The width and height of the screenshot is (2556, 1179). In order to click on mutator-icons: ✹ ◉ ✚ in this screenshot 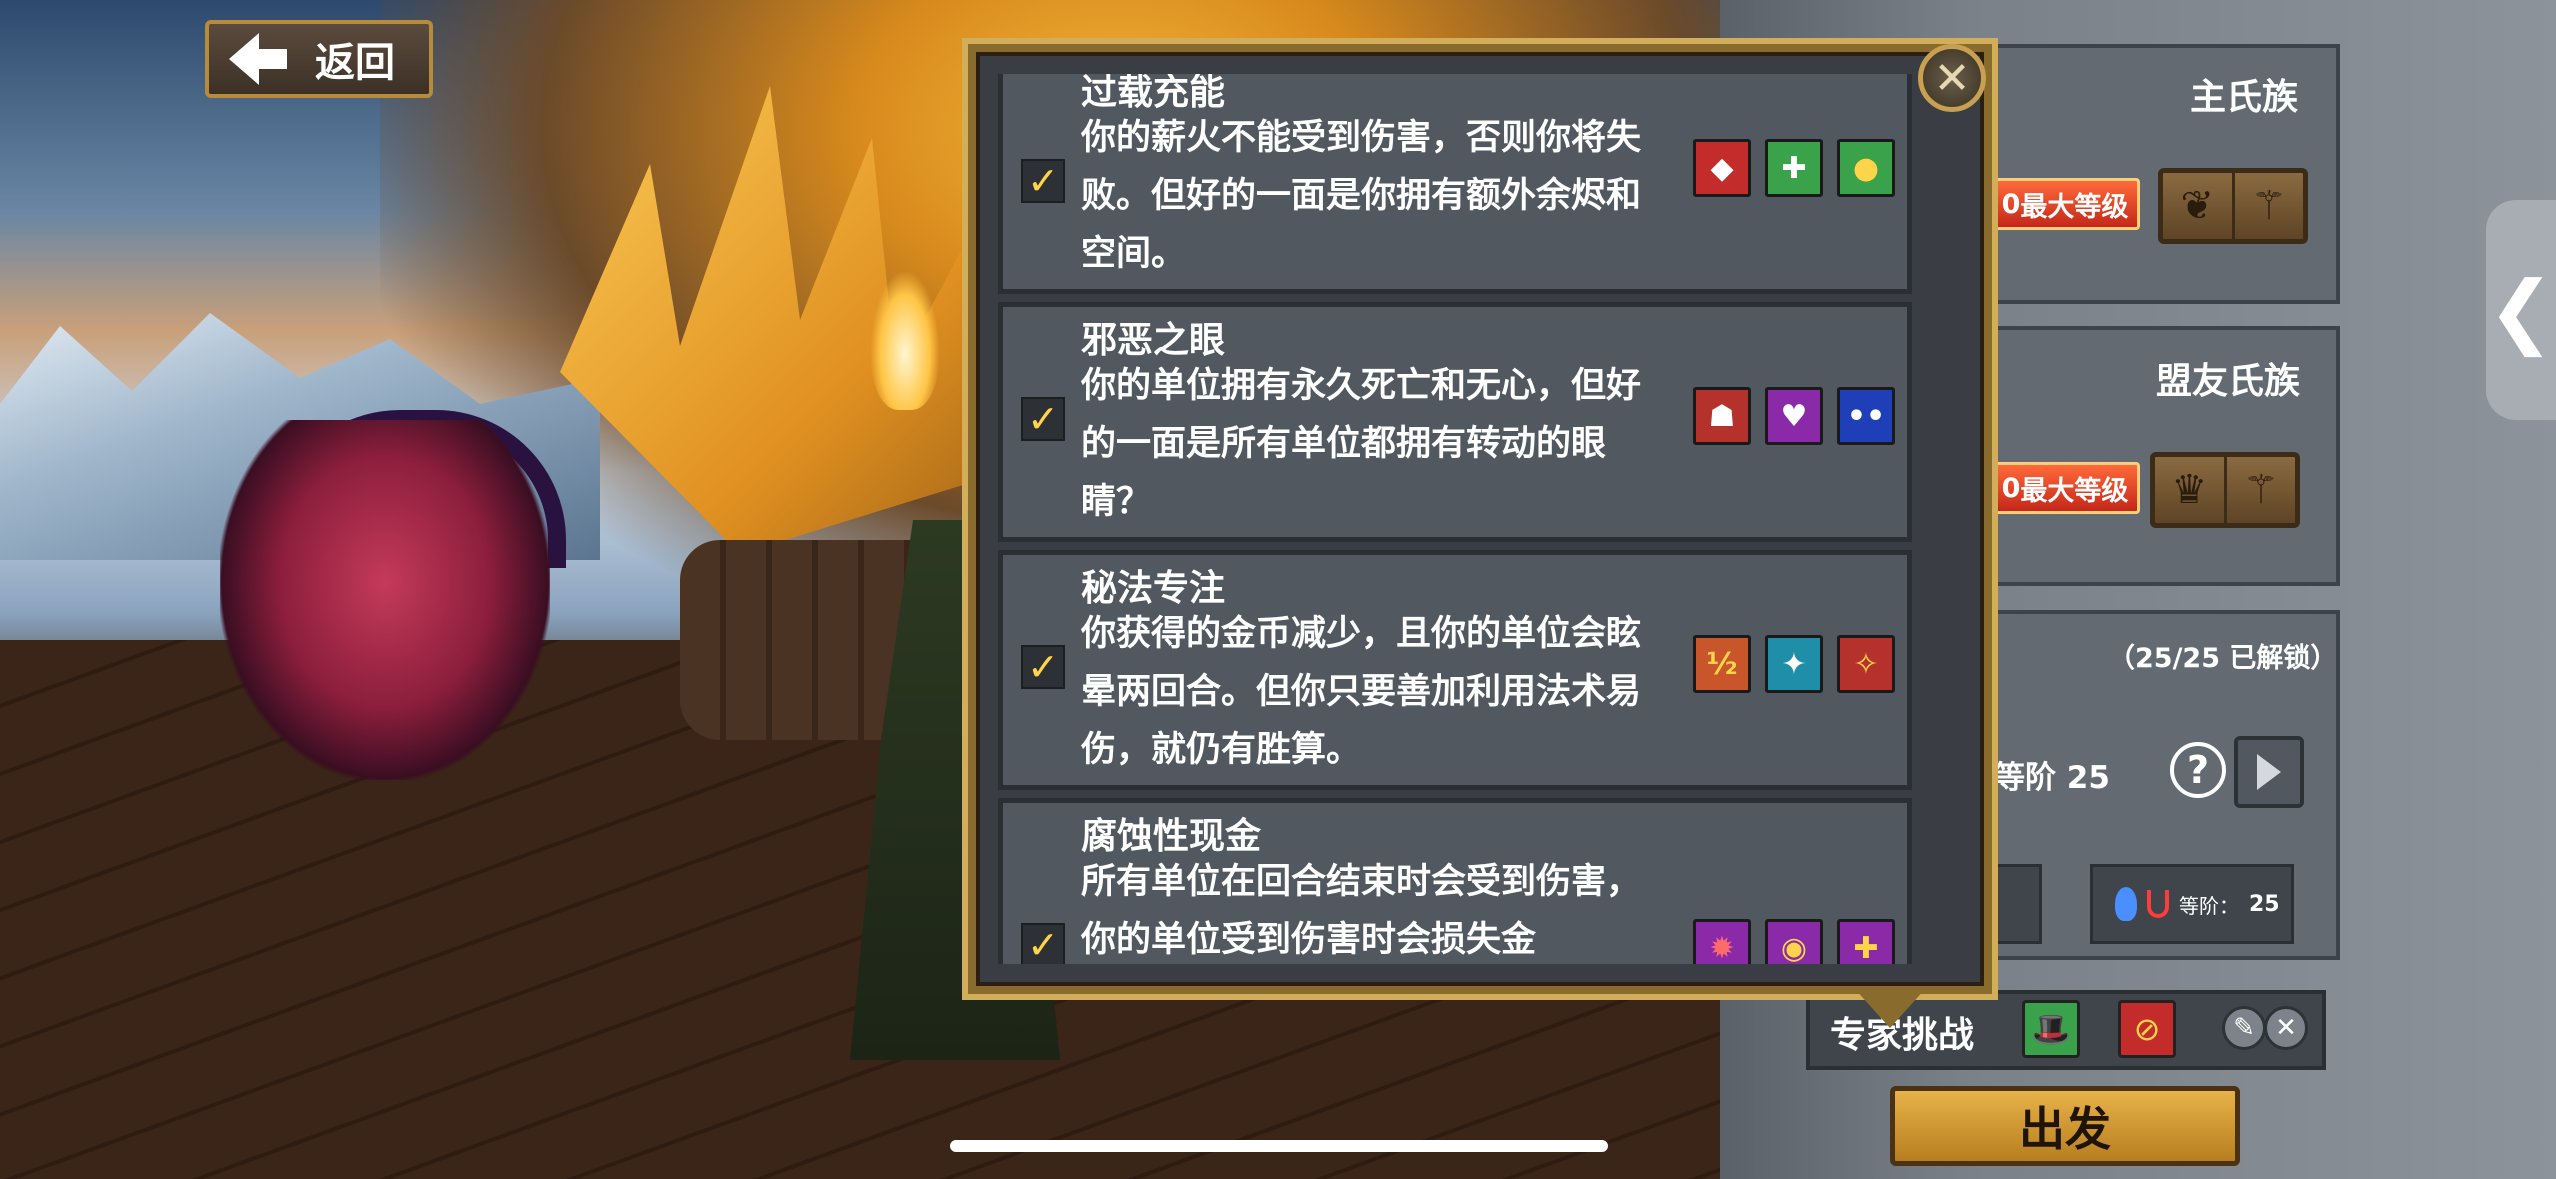, I will do `click(1794, 941)`.